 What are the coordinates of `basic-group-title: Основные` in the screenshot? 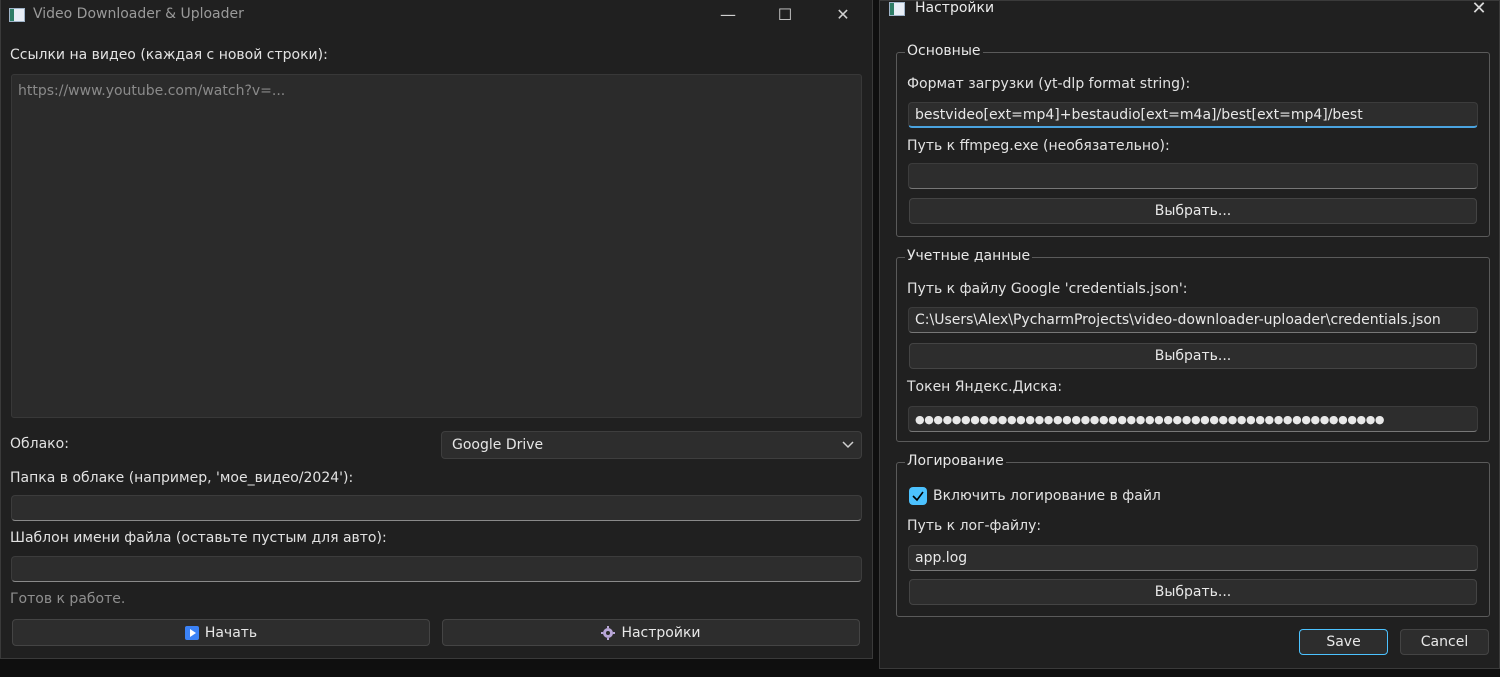 It's located at (944, 51).